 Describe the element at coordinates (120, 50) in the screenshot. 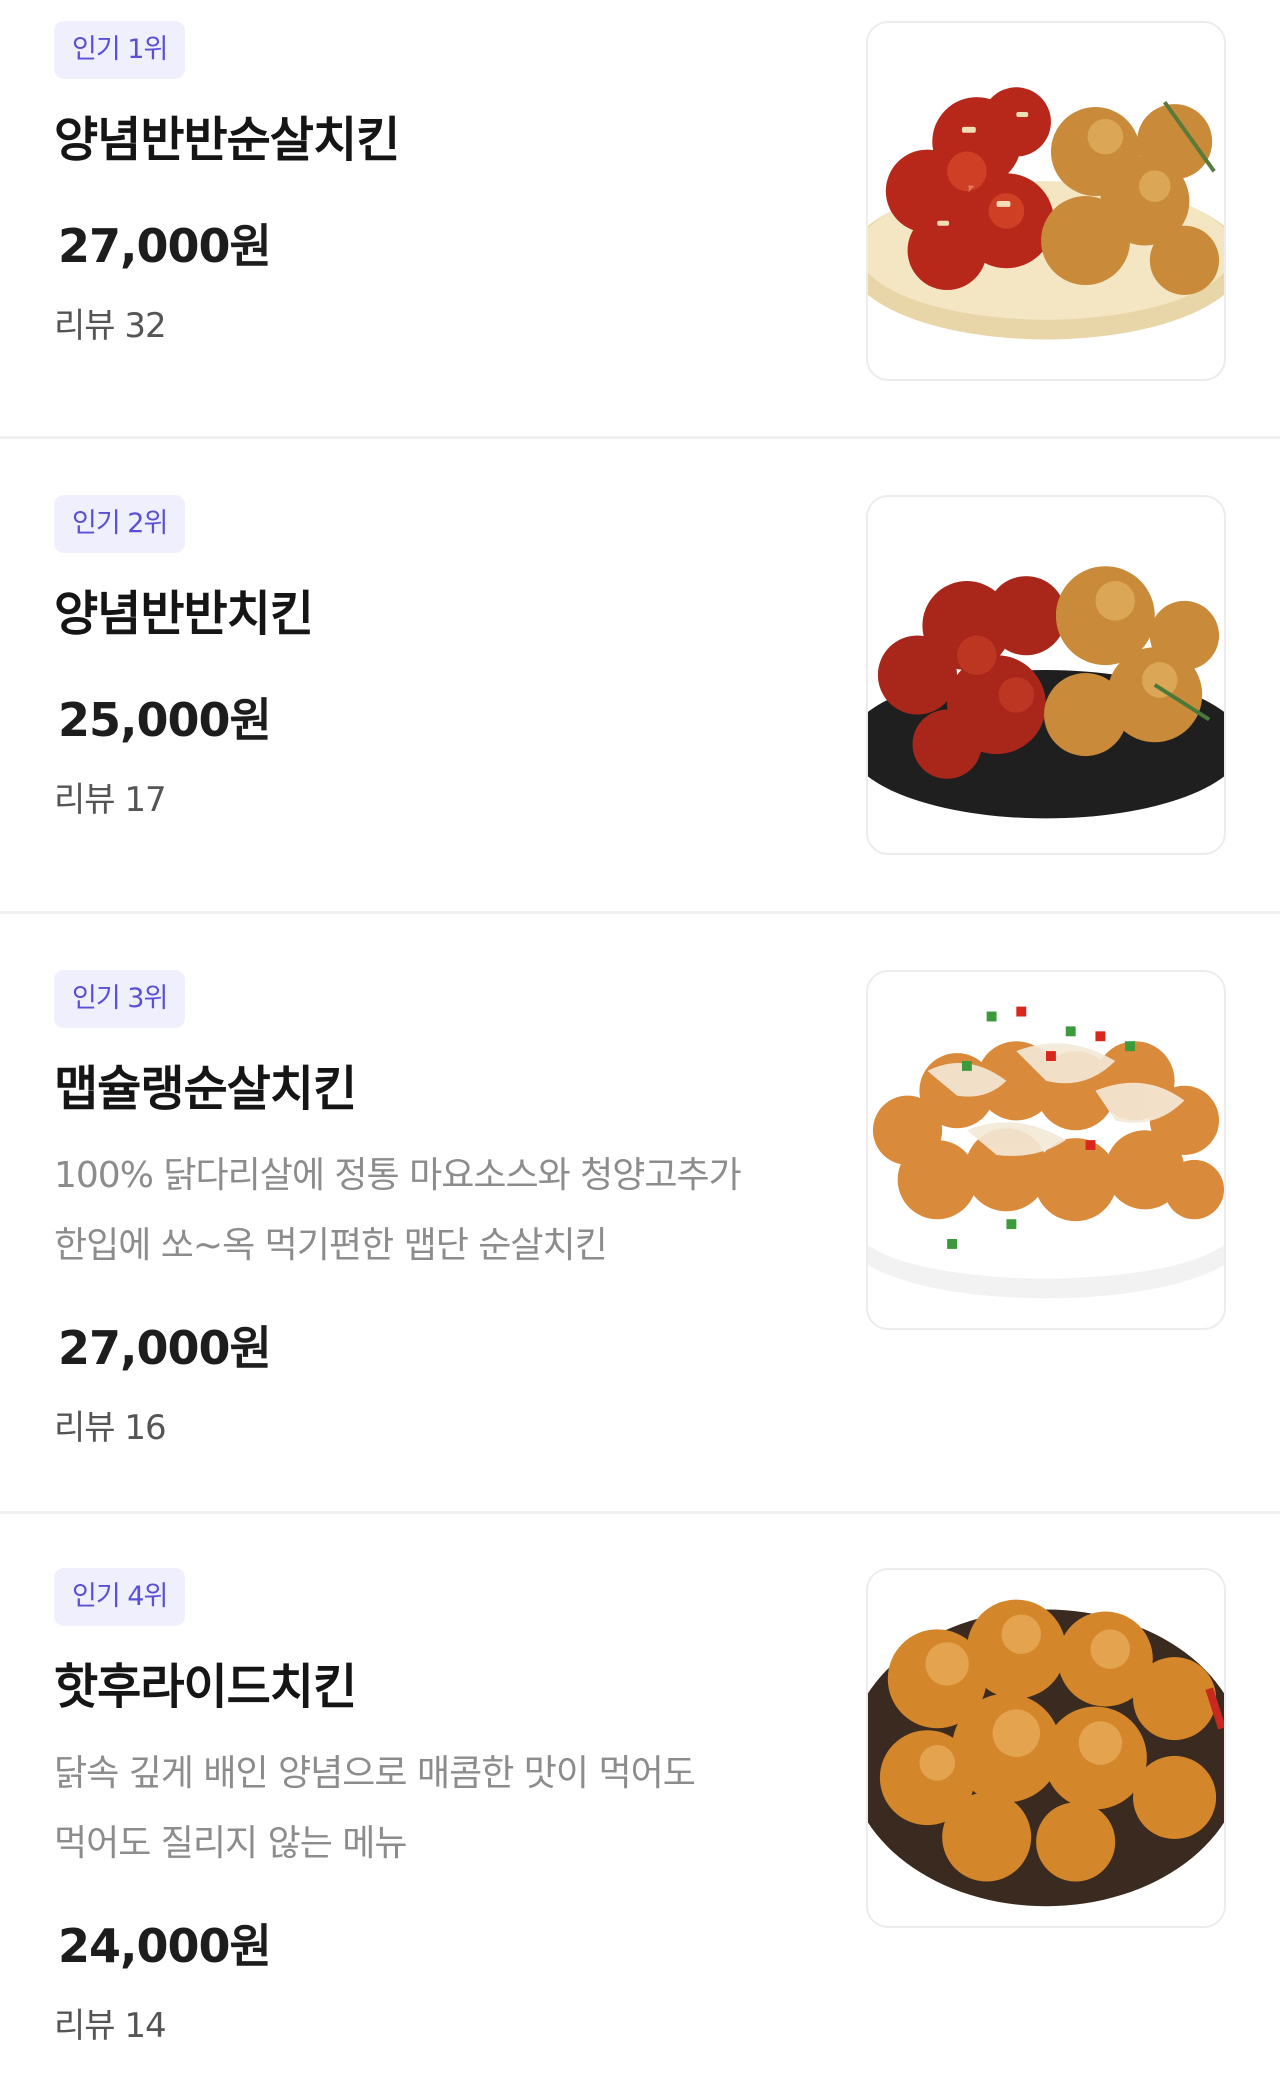

I see `rank-badge: 인기 1위` at that location.